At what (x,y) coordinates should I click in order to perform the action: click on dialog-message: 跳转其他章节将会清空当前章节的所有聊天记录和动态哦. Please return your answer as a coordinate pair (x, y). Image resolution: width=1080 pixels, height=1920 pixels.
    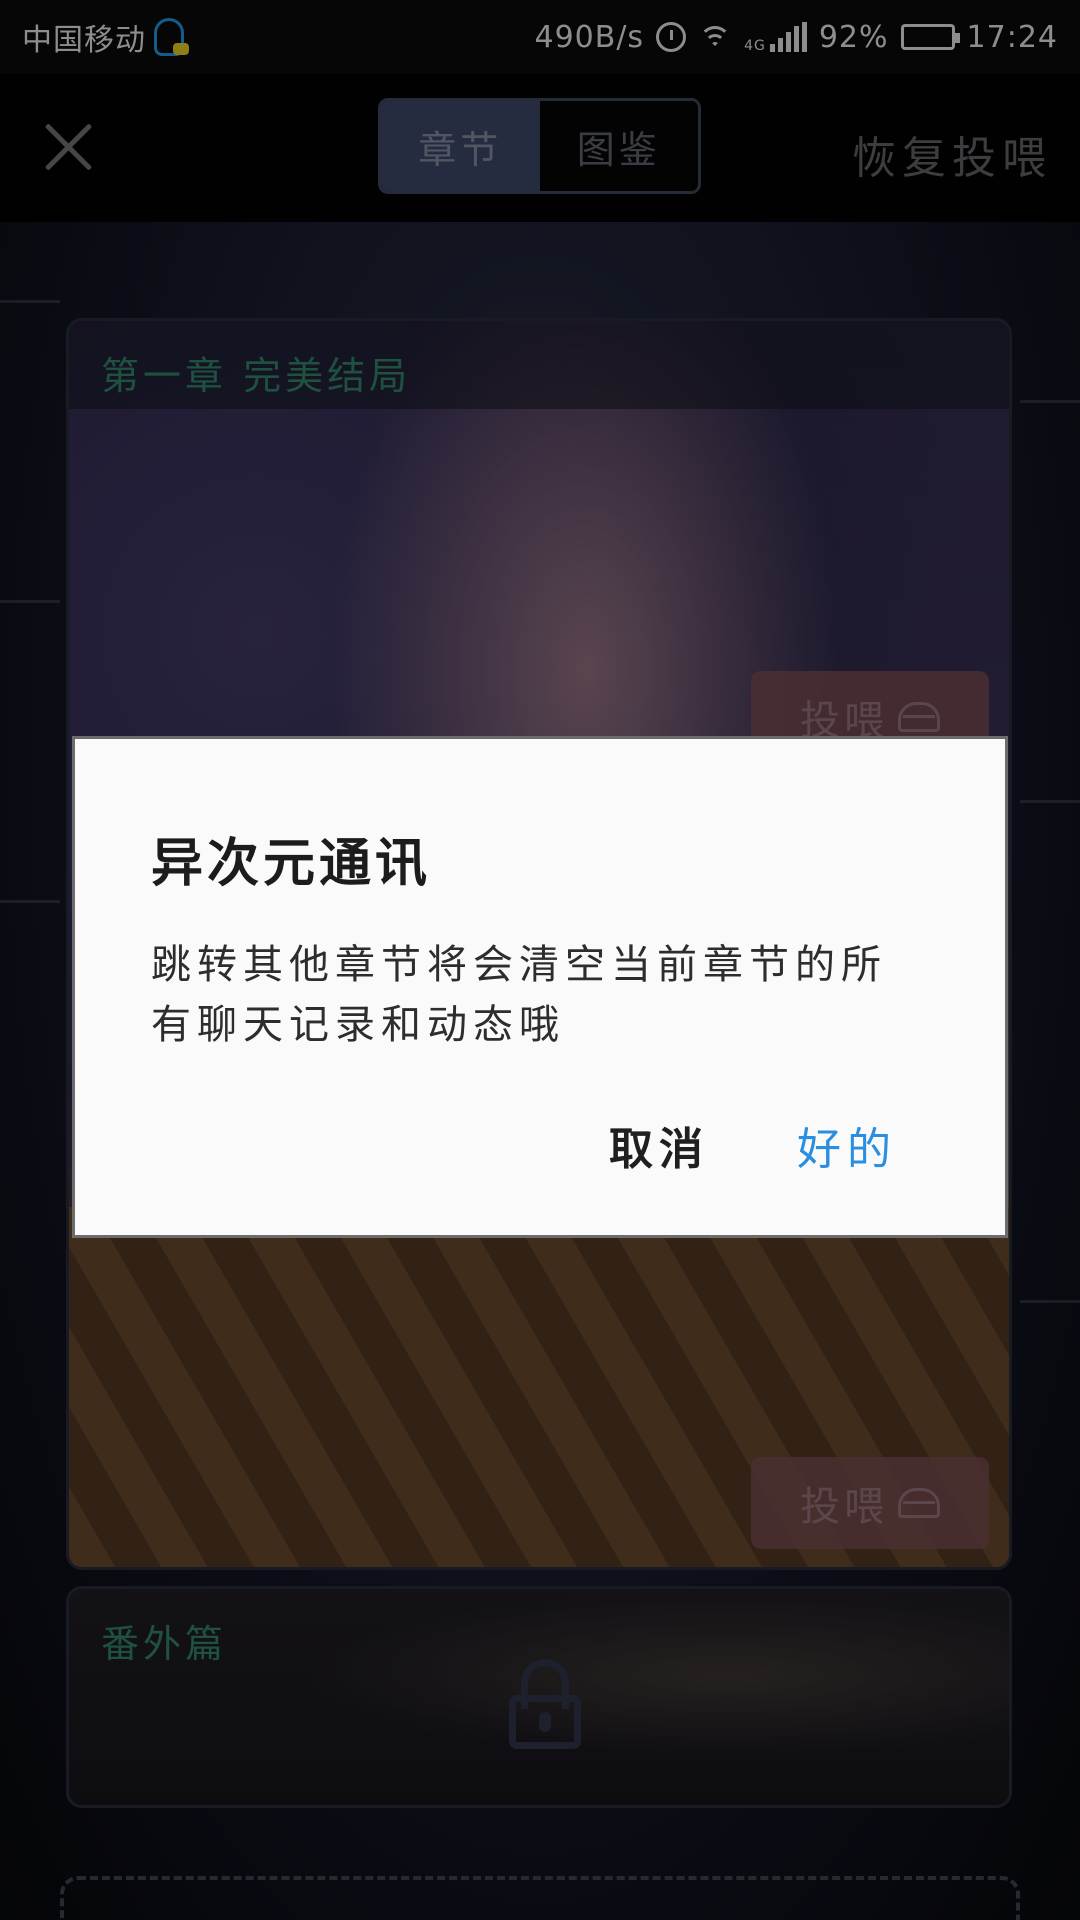
    Looking at the image, I should click on (519, 995).